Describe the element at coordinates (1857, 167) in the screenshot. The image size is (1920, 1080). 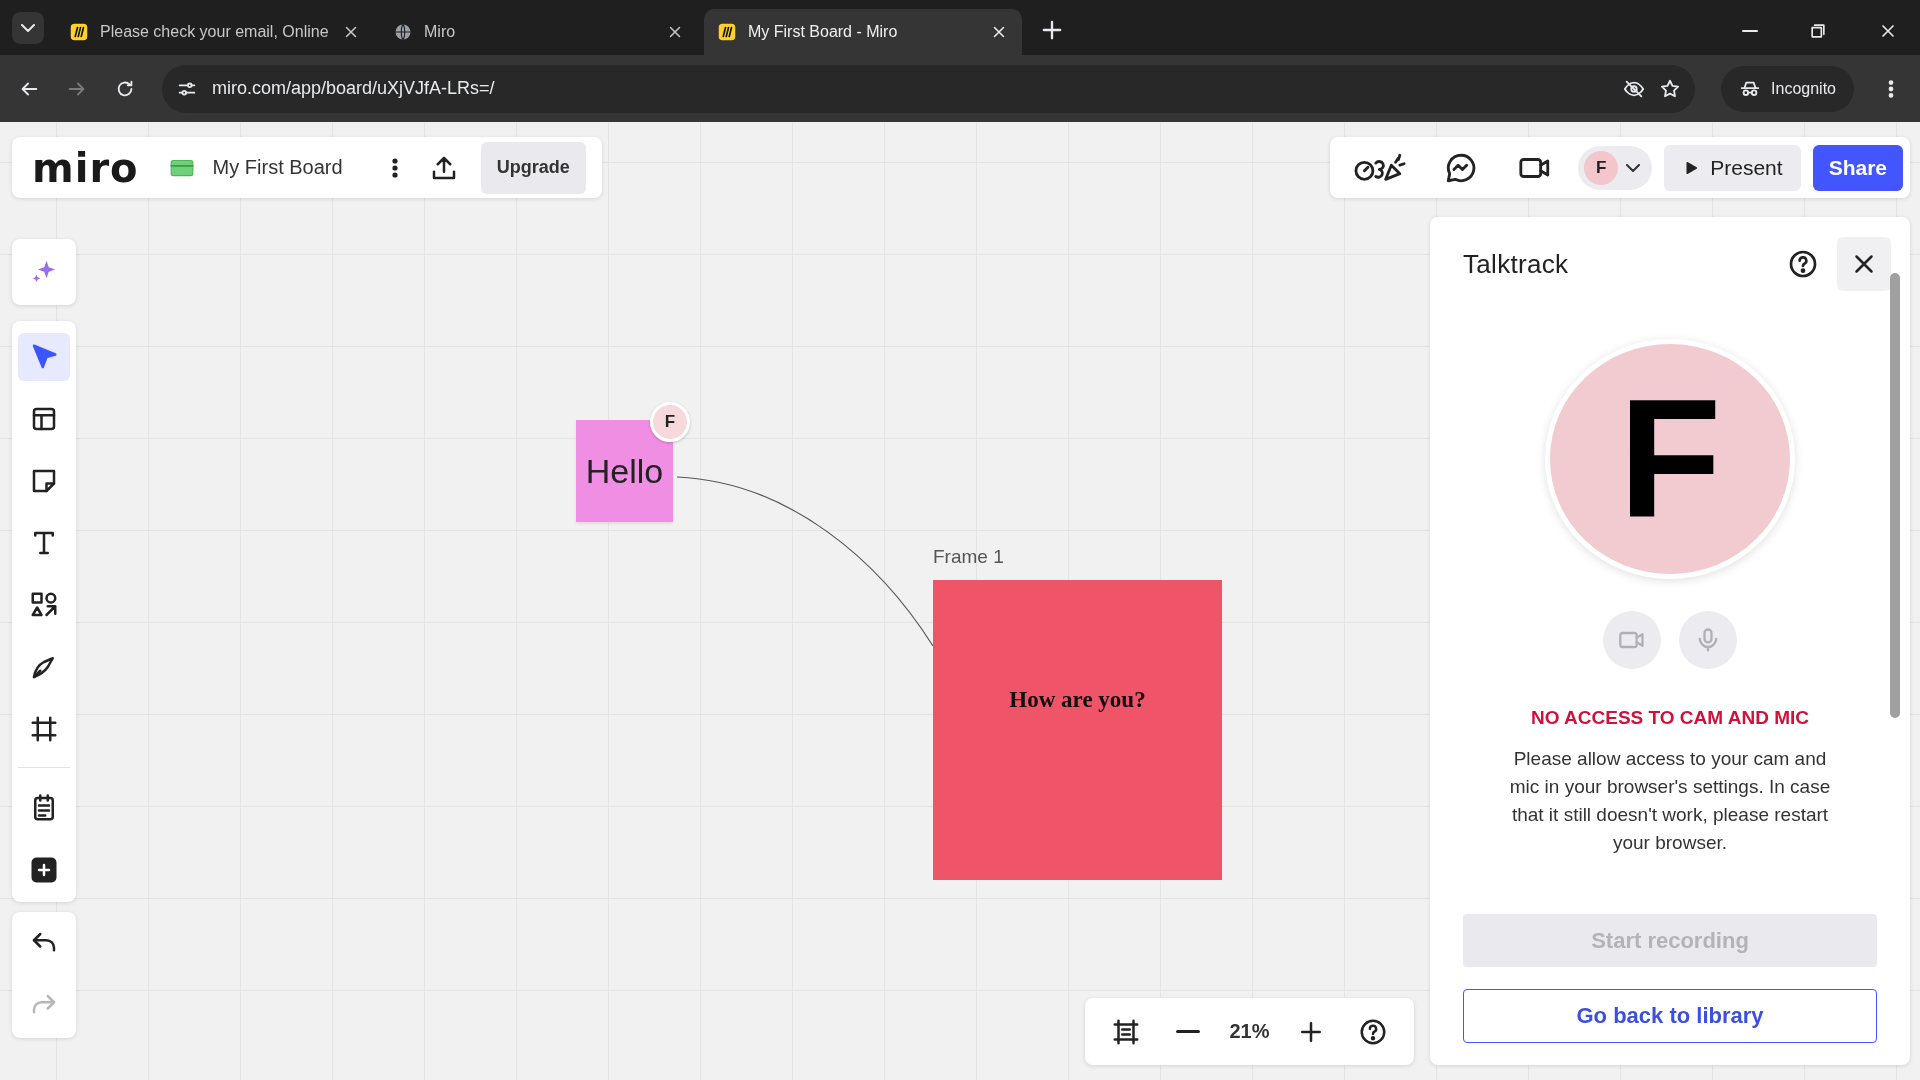
I see `share-button: Share` at that location.